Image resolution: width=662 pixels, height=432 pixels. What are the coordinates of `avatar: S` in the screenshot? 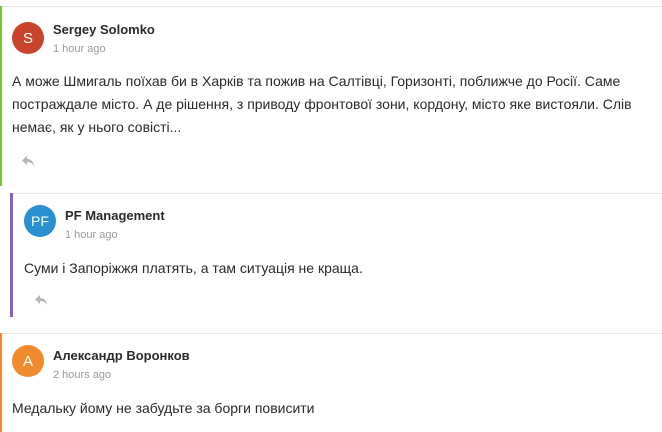 It's located at (28, 38).